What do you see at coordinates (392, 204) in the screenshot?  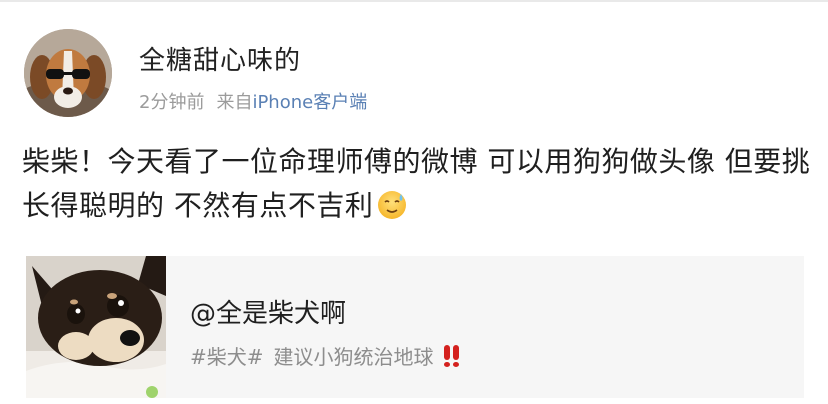 I see `sweat-smile-emoji-icon` at bounding box center [392, 204].